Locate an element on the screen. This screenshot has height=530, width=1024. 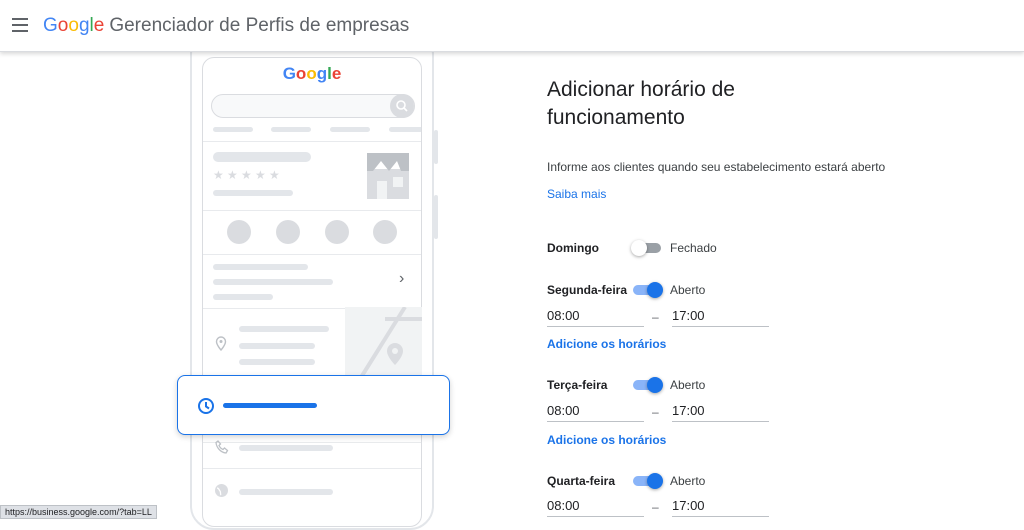
illustration-google-logo: Google is located at coordinates (312, 73).